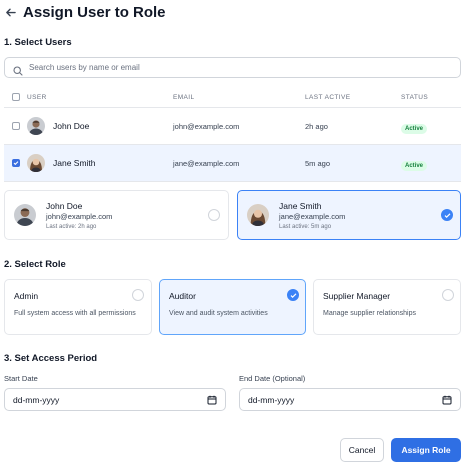  Describe the element at coordinates (79, 216) in the screenshot. I see `card-user-email: john@example.com` at that location.